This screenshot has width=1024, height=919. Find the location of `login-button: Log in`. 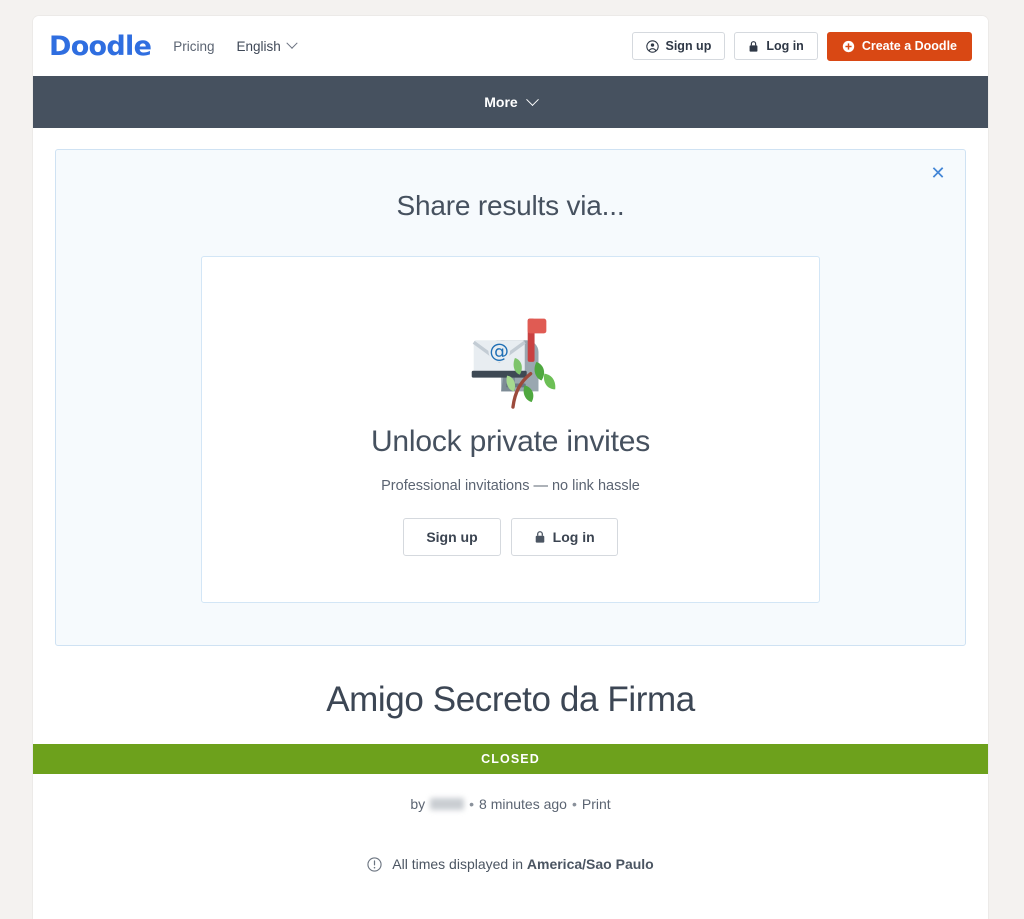

login-button: Log in is located at coordinates (776, 46).